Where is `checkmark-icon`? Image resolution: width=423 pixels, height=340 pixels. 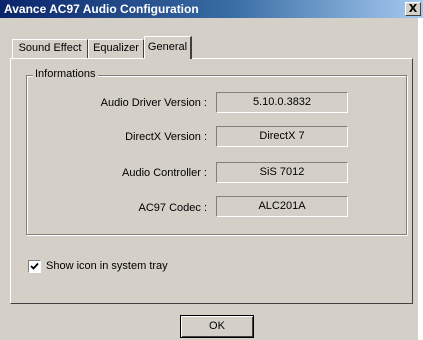 checkmark-icon is located at coordinates (34, 266).